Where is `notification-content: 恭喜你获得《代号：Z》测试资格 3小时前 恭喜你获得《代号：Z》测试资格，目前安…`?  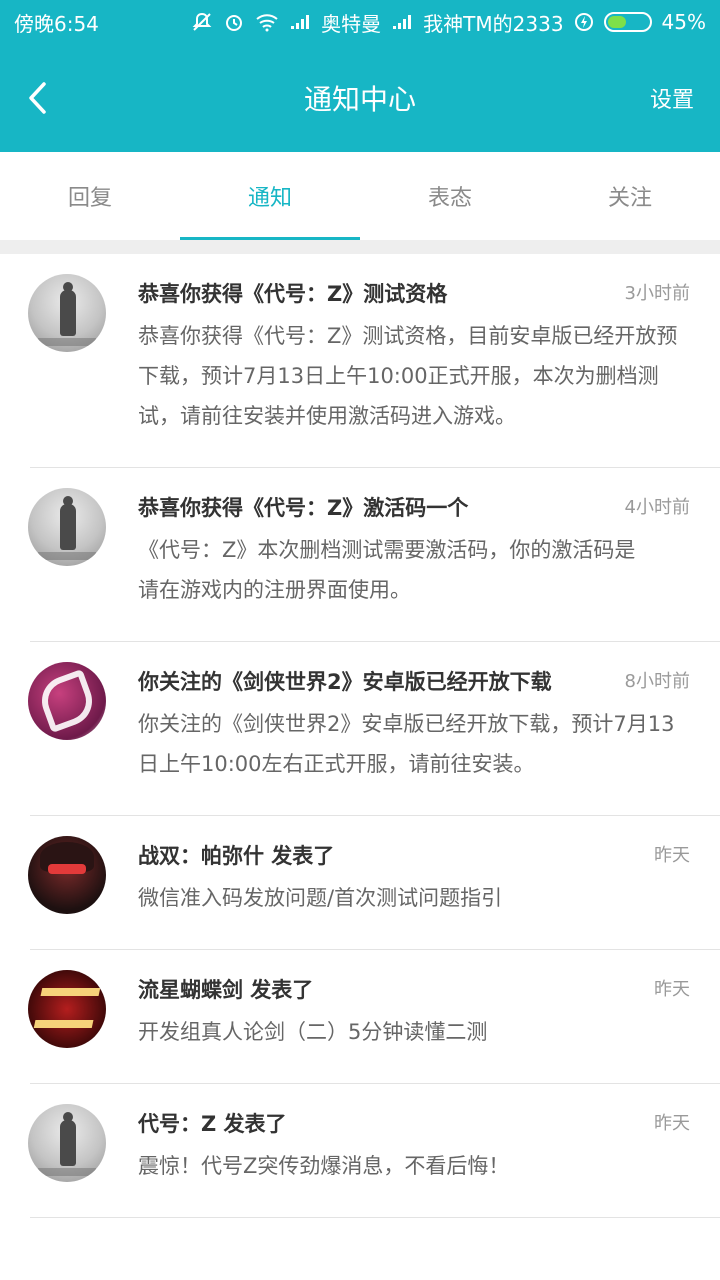 notification-content: 恭喜你获得《代号：Z》测试资格 3小时前 恭喜你获得《代号：Z》测试资格，目前安… is located at coordinates (414, 371).